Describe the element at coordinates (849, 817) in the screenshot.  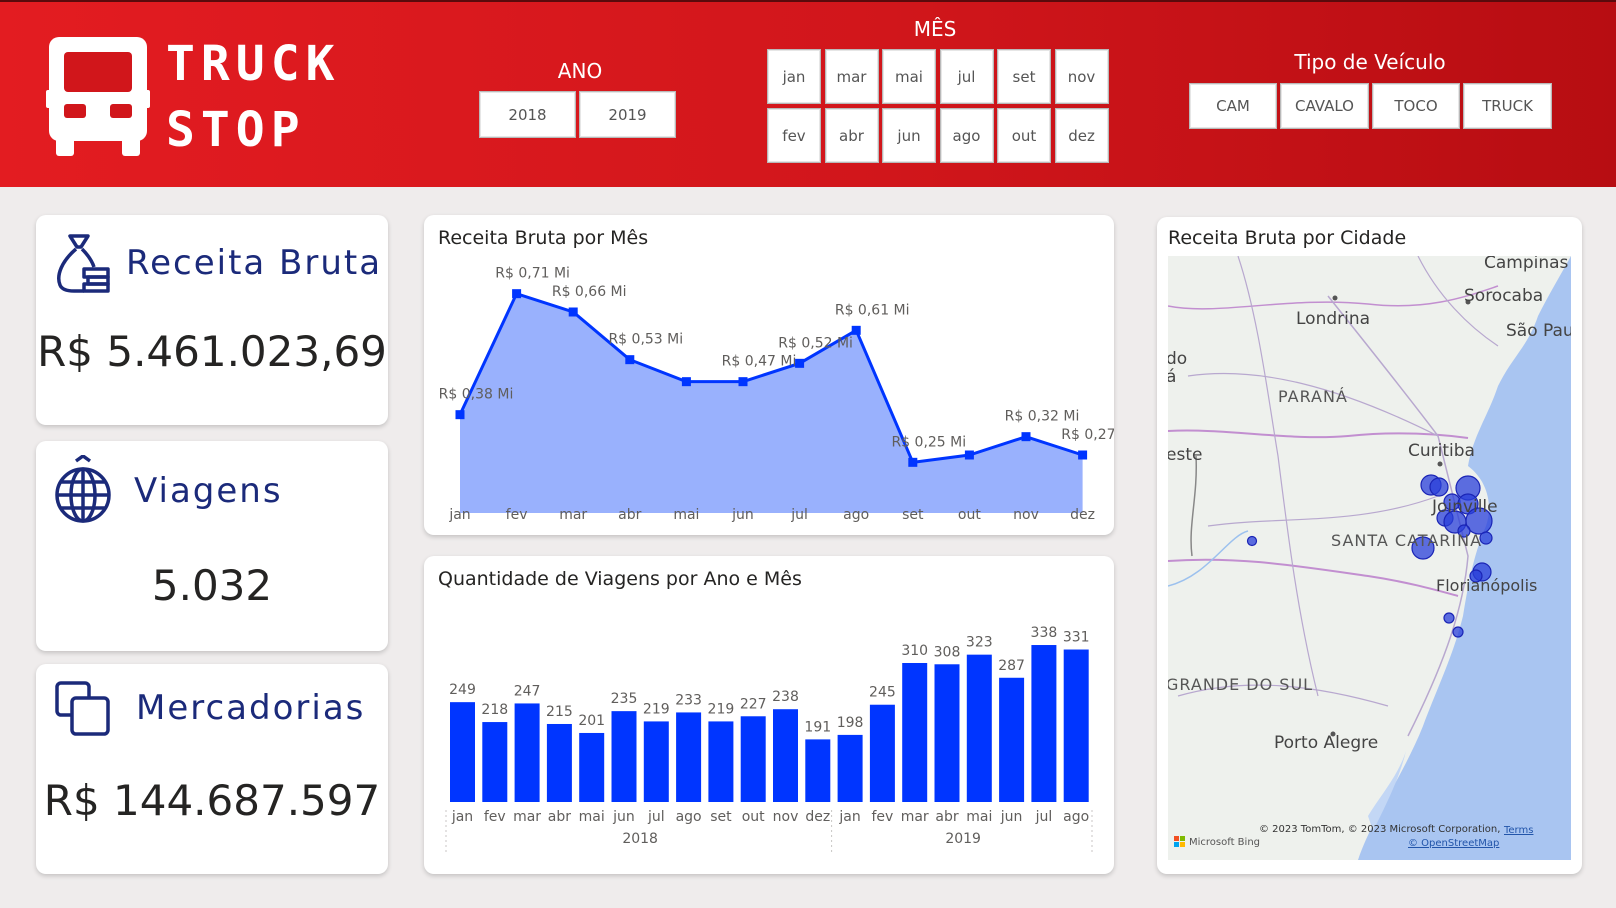
I see `trips-x-tick: jan` at that location.